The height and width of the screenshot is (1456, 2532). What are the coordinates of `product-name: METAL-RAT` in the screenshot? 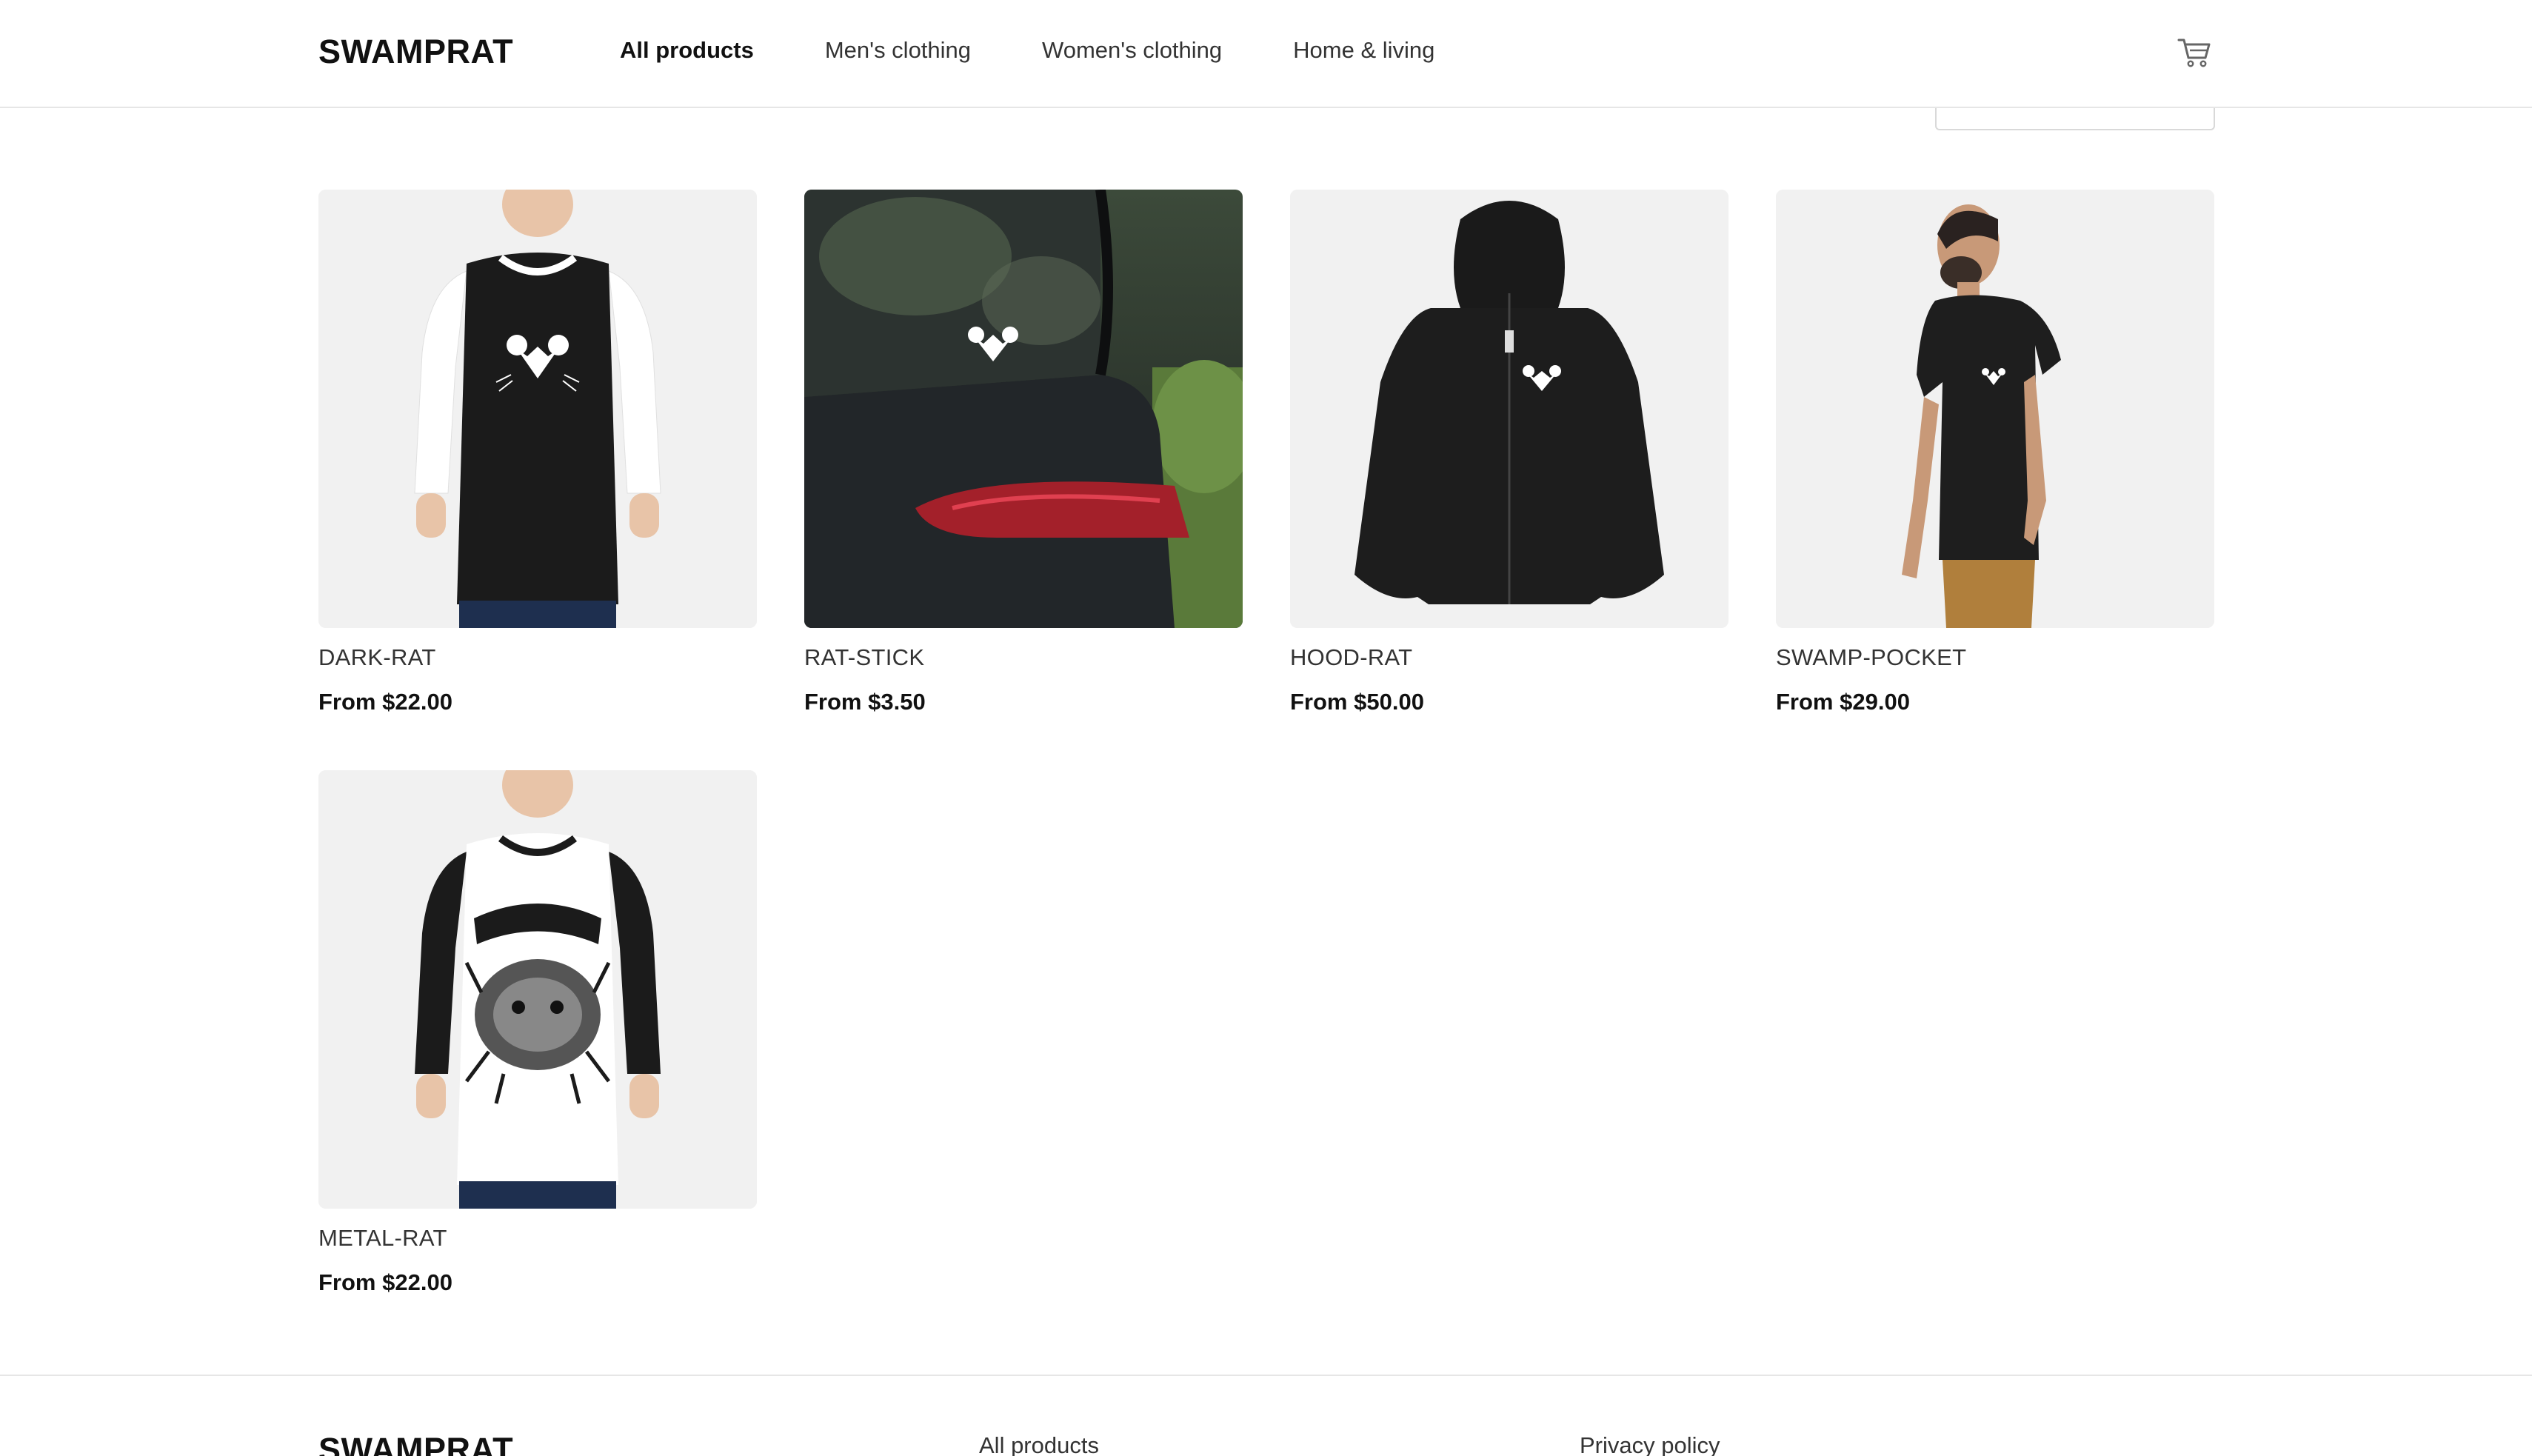 It's located at (538, 1238).